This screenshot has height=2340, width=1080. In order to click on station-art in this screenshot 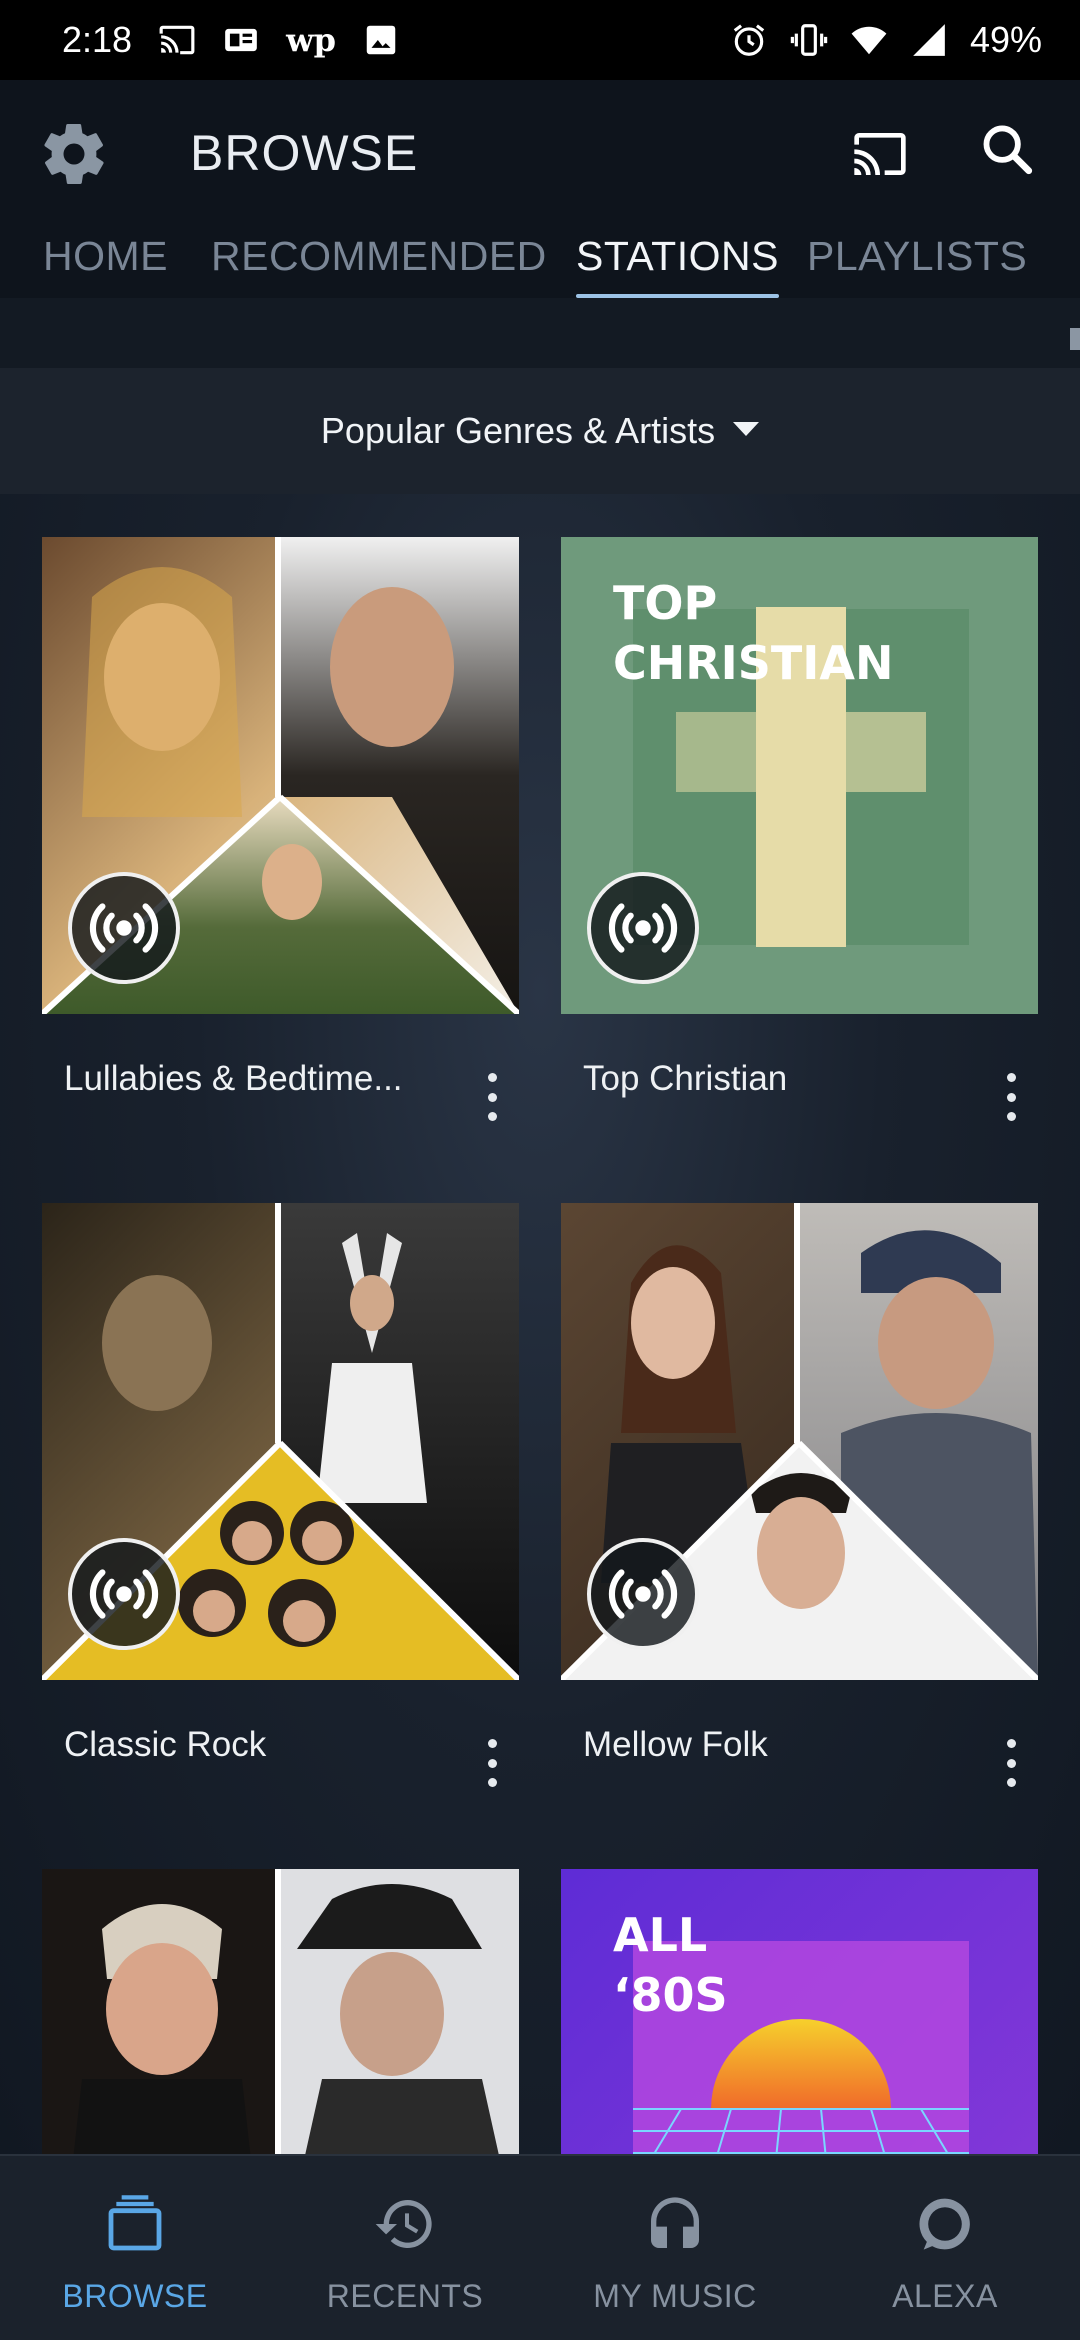, I will do `click(280, 2011)`.